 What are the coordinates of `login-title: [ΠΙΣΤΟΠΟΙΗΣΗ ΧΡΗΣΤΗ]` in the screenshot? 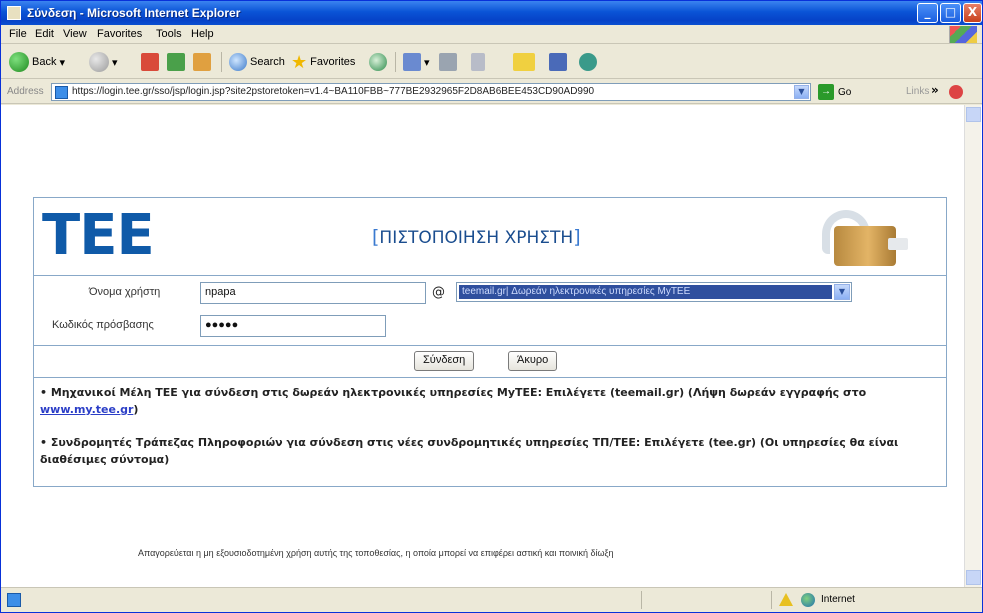 It's located at (476, 237).